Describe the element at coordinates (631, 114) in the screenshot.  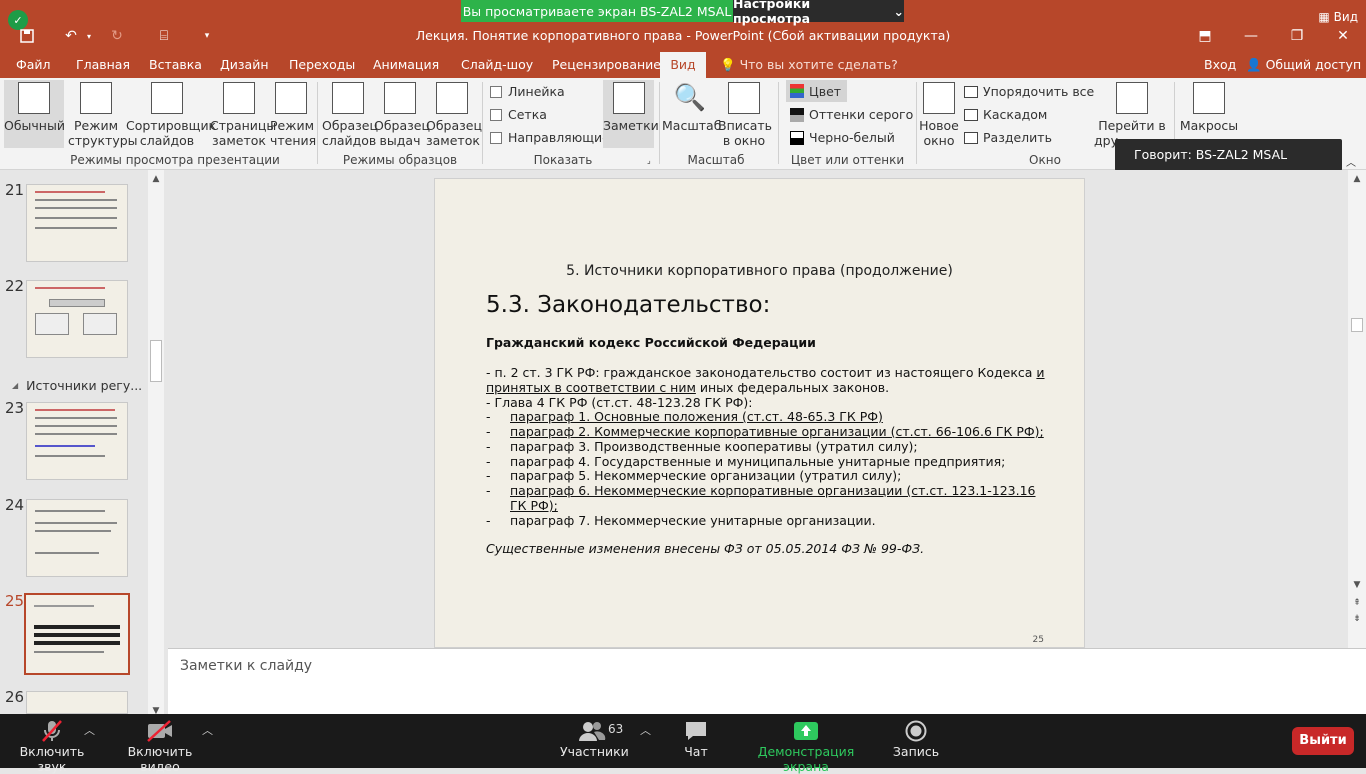
I see `notes-toggle-button: Заметки` at that location.